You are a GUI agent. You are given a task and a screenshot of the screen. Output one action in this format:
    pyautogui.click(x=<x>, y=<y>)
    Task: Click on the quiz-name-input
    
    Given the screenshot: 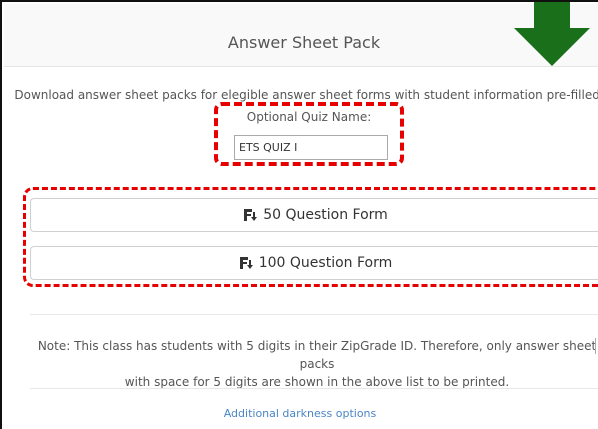 What is the action you would take?
    pyautogui.click(x=311, y=147)
    